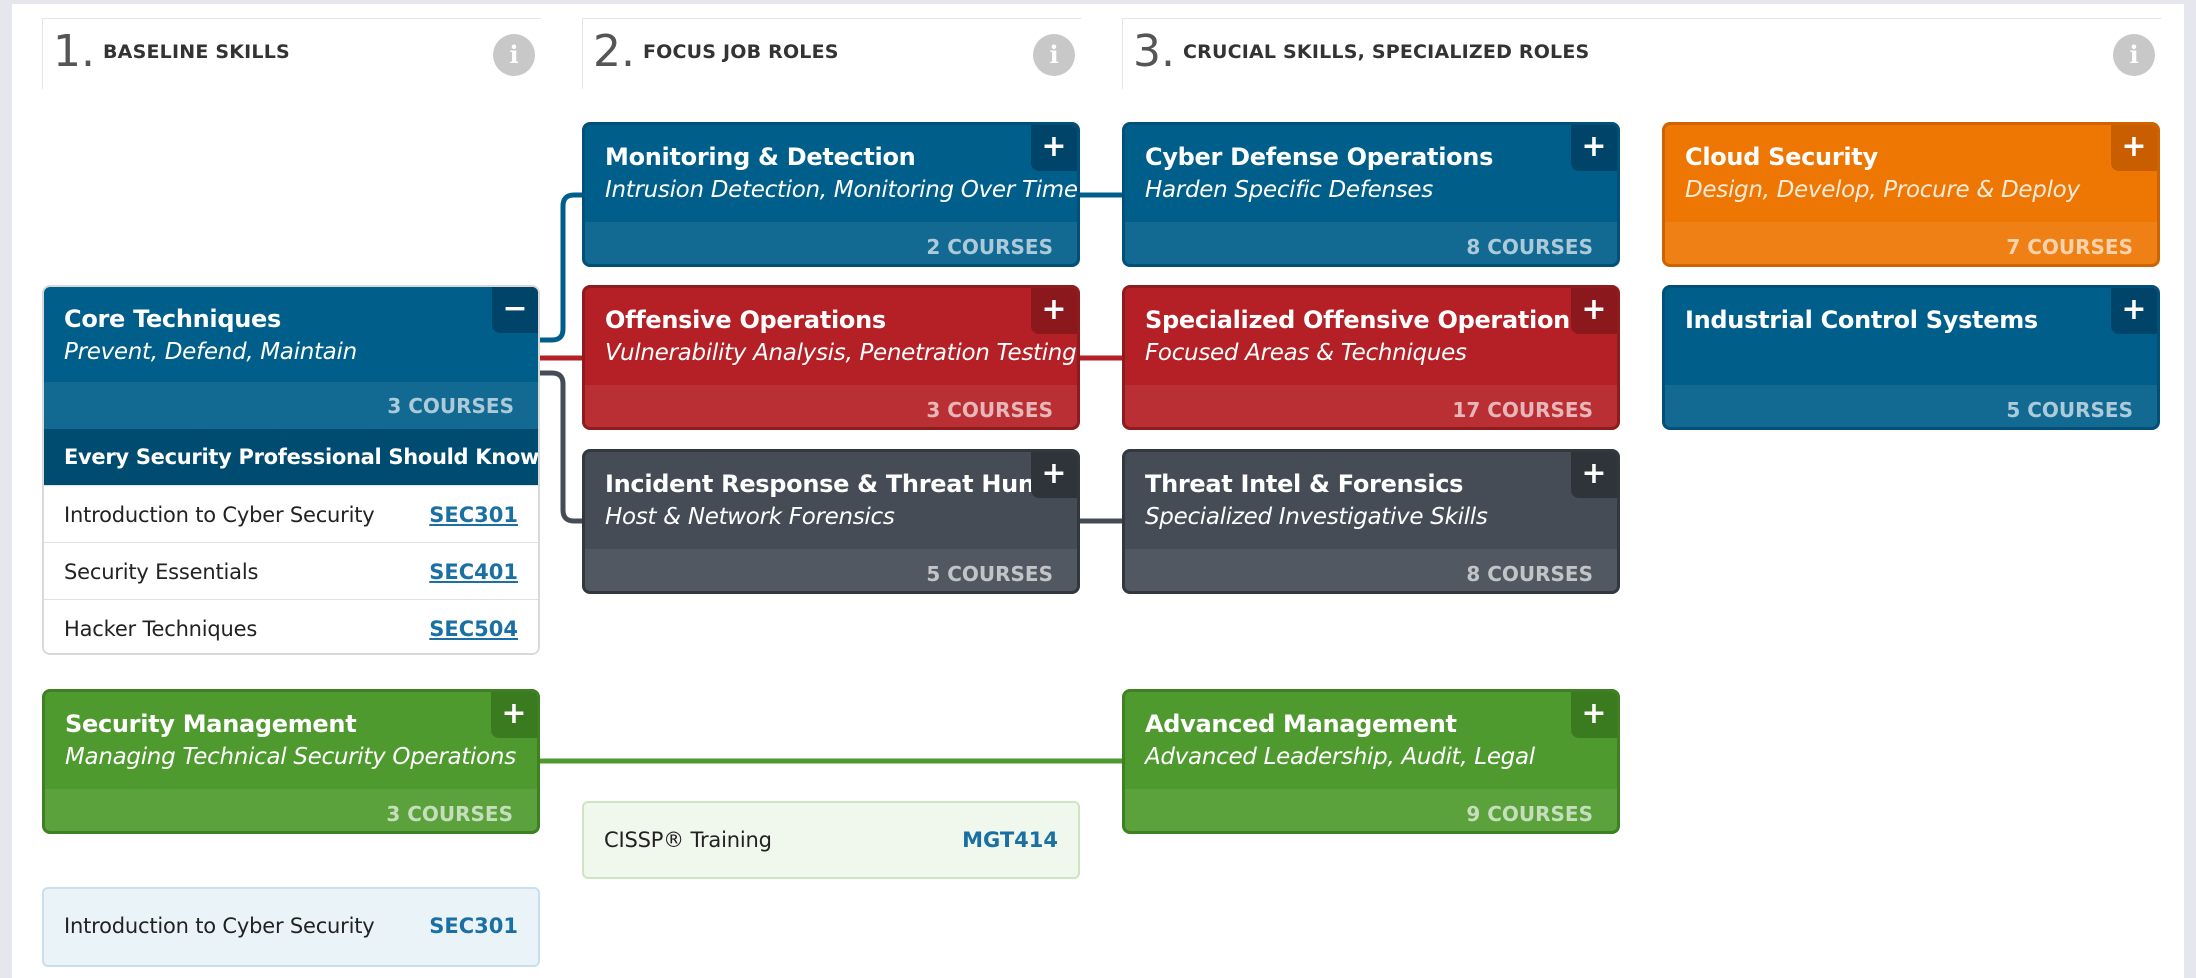 The height and width of the screenshot is (978, 2196). What do you see at coordinates (1522, 410) in the screenshot?
I see `course-count: 17 COURSES` at bounding box center [1522, 410].